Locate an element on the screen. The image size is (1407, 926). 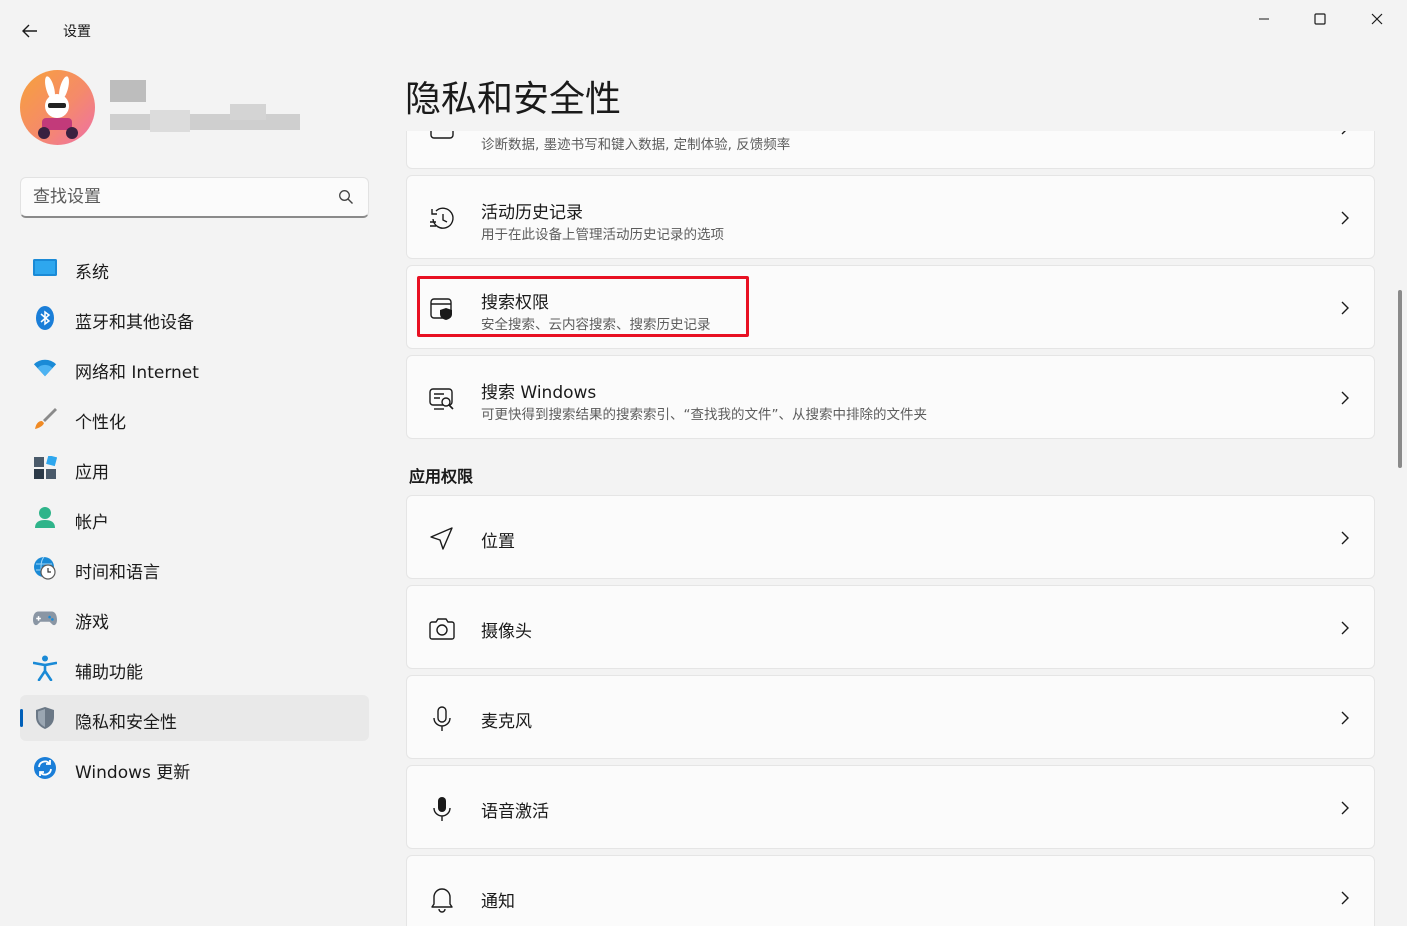
section-header-app-permissions: 应用权限 is located at coordinates (441, 476).